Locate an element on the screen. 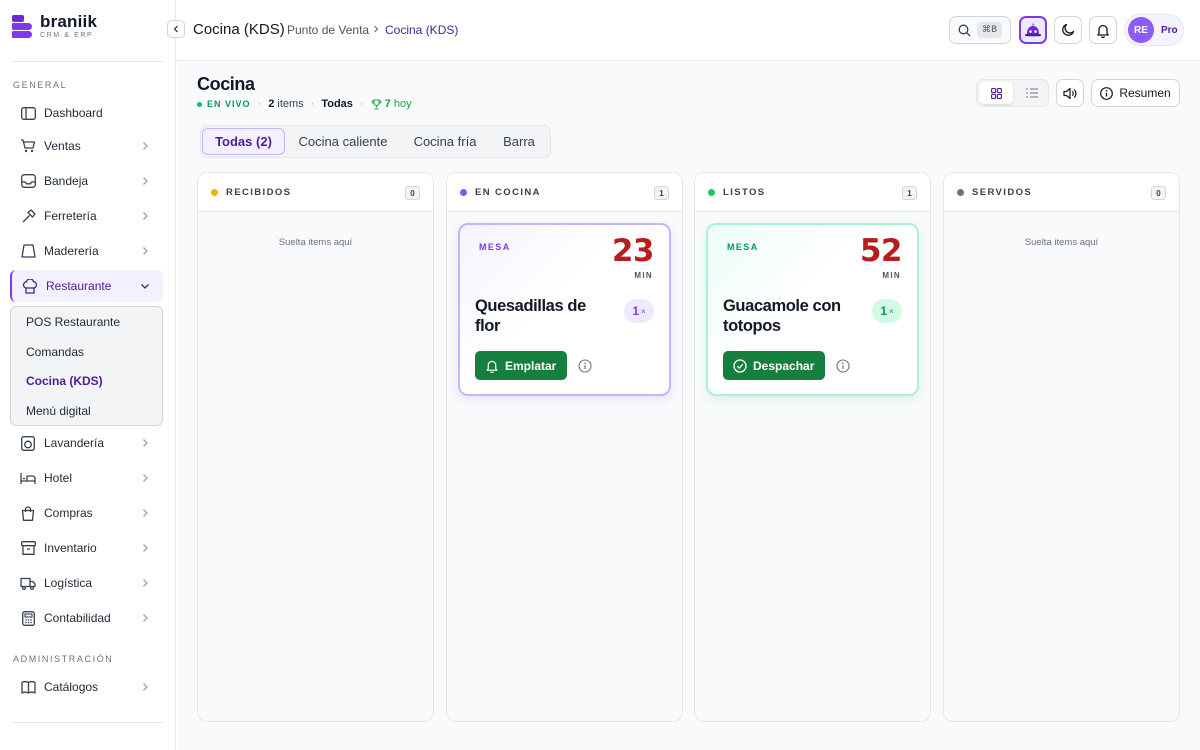 The height and width of the screenshot is (750, 1200). brand-subtitle: CRM & ERP is located at coordinates (67, 35).